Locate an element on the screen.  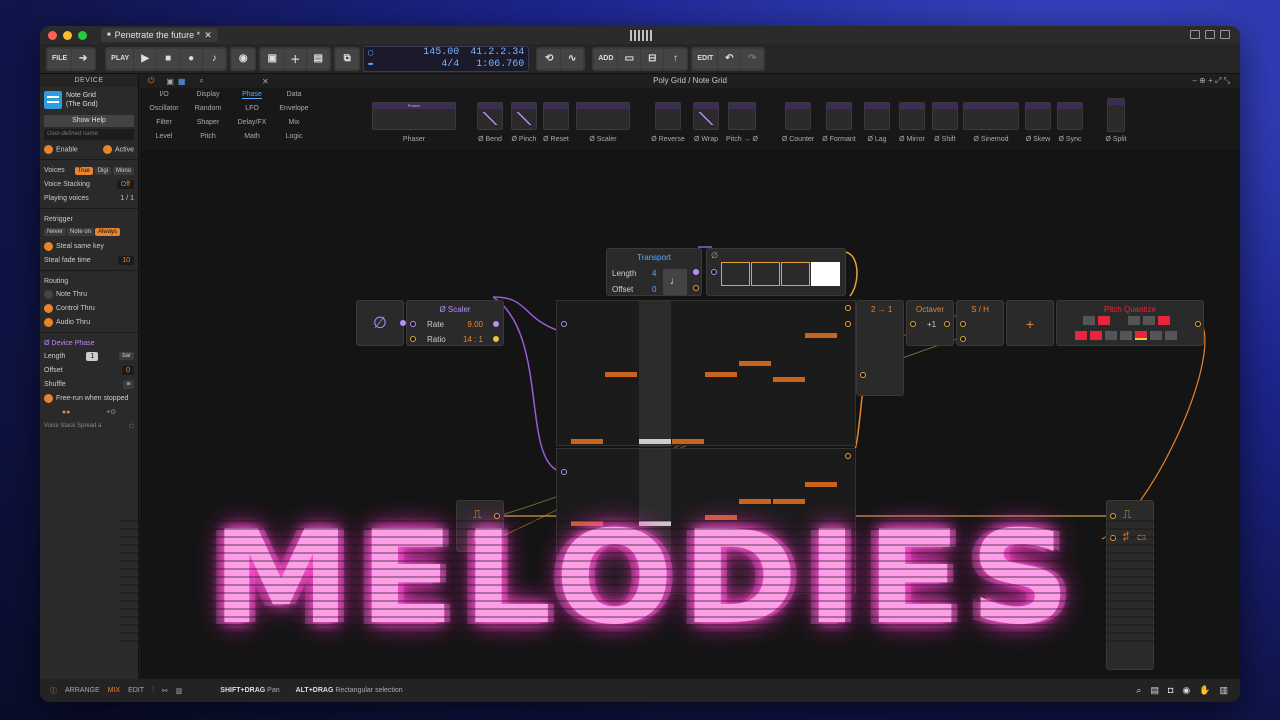
gate-step-node: ∅ is located at coordinates (776, 272).